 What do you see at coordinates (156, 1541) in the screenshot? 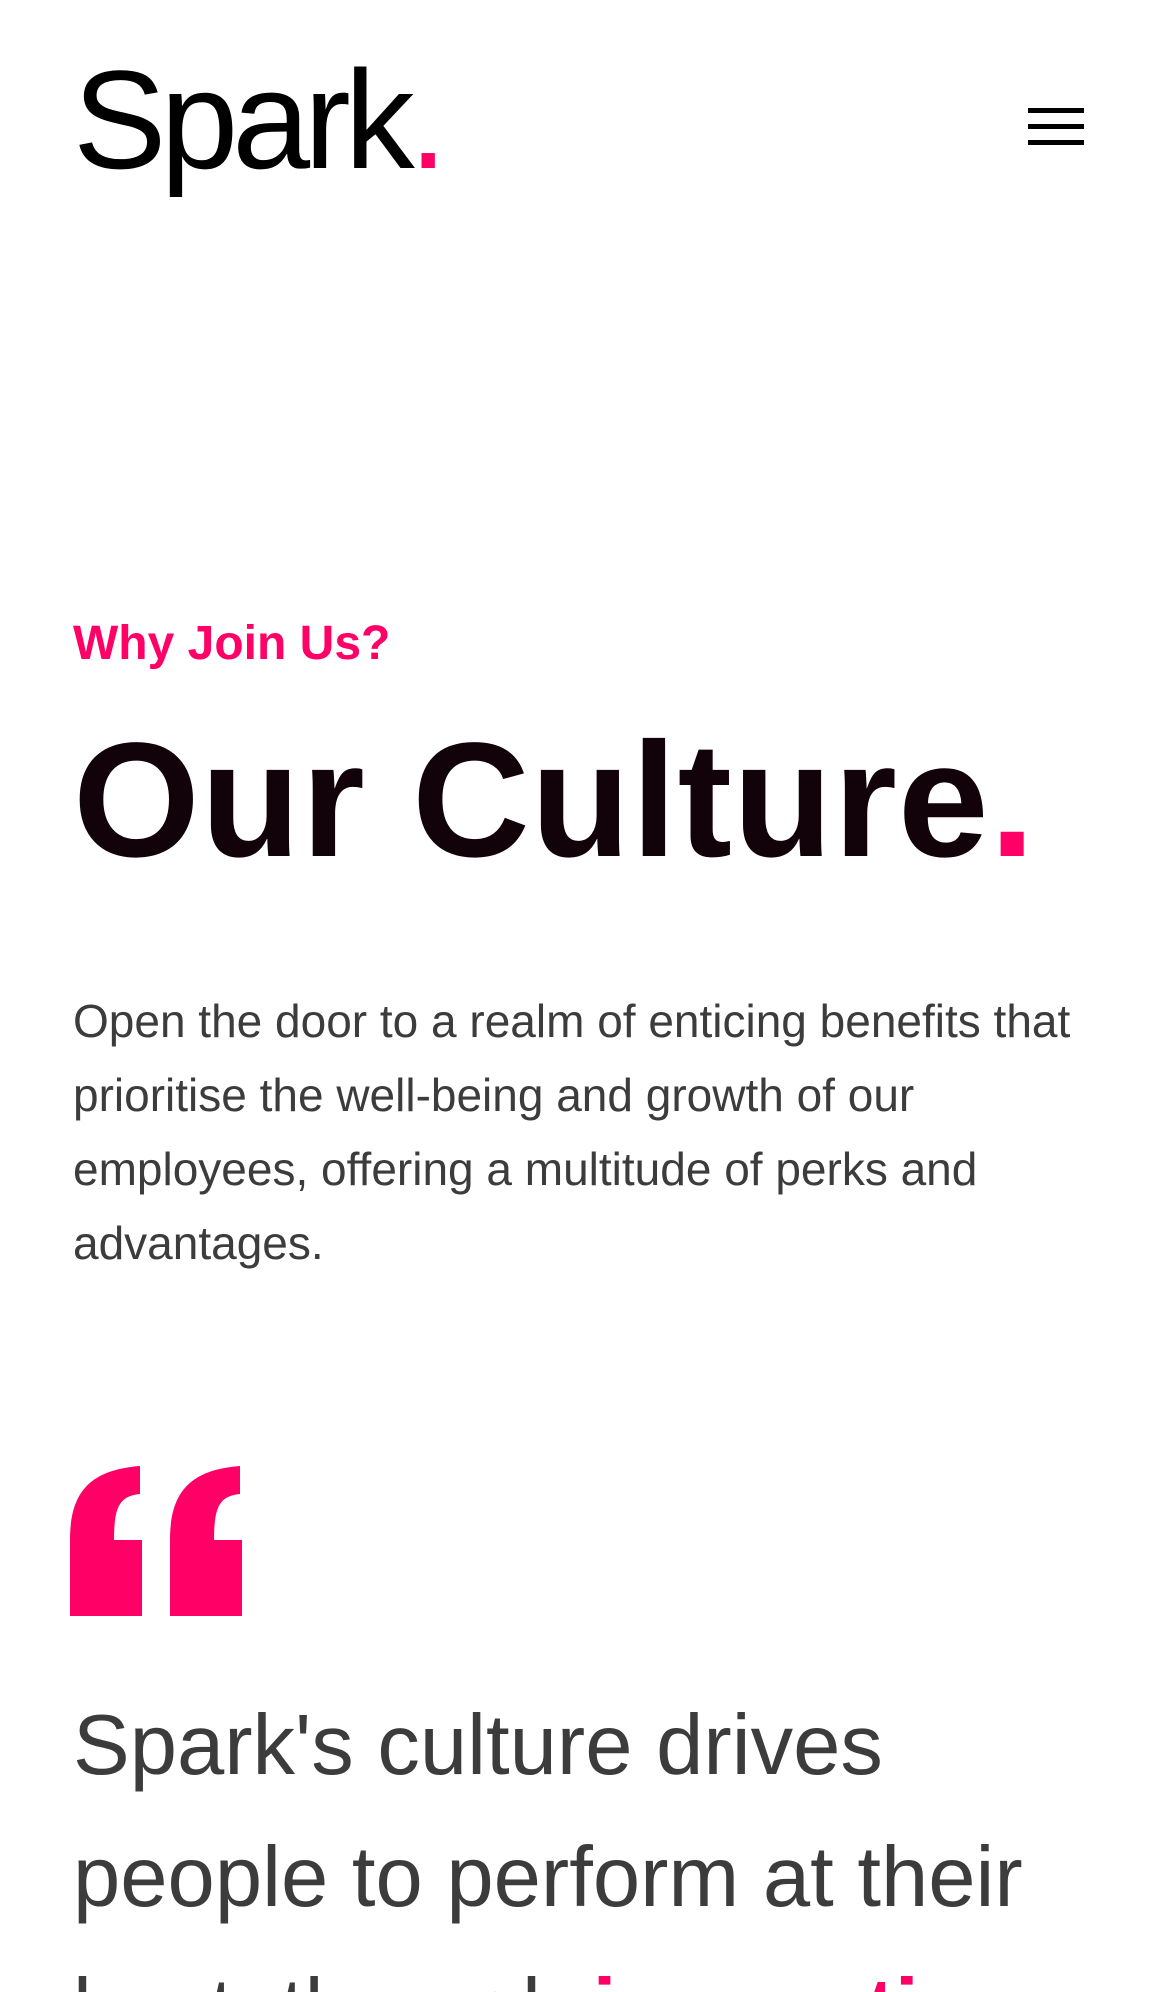
I see `quote-mark-icon` at bounding box center [156, 1541].